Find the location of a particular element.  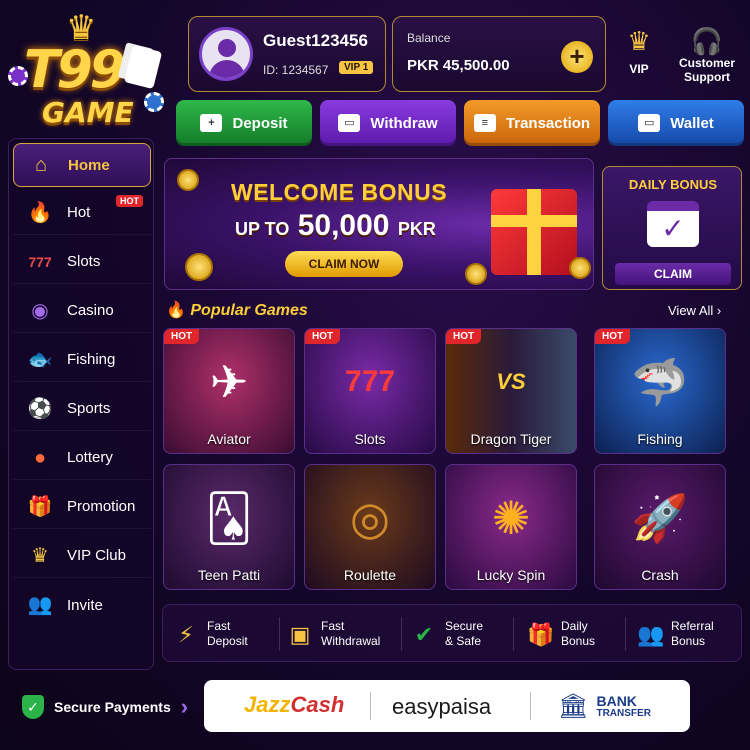

game-title: Lucky Spin is located at coordinates (511, 575).